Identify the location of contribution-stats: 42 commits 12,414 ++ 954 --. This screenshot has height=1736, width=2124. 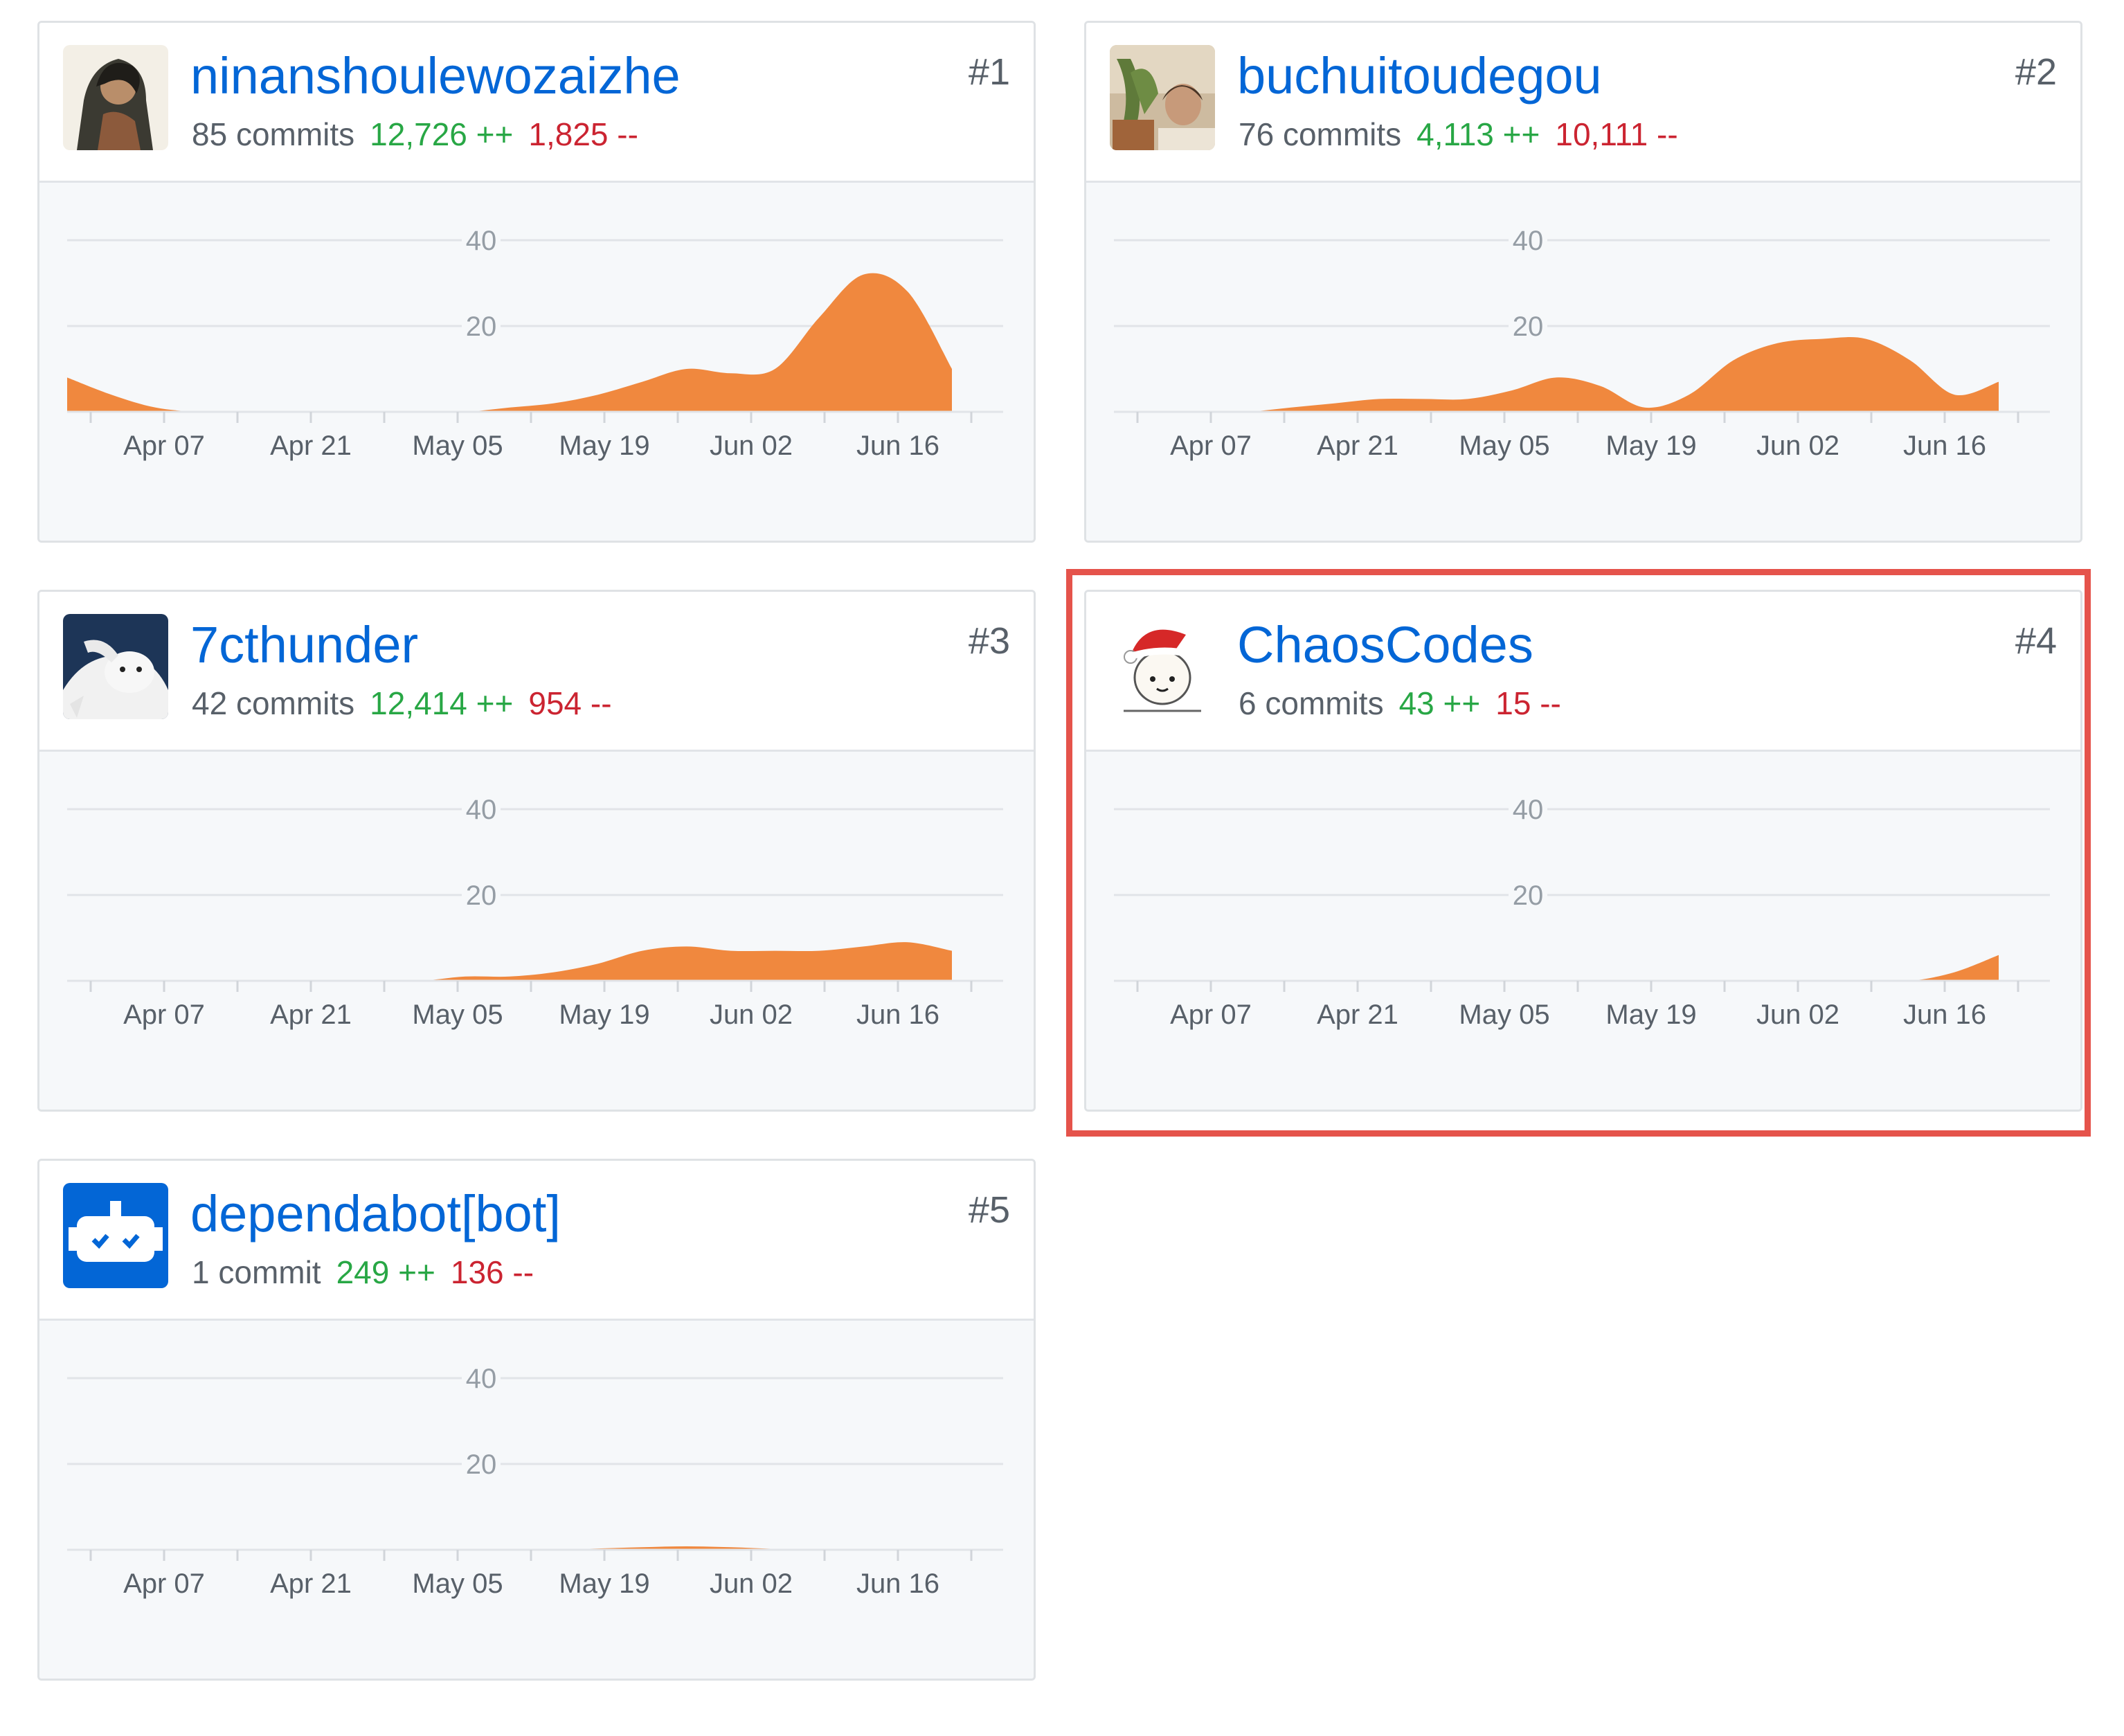
(402, 703).